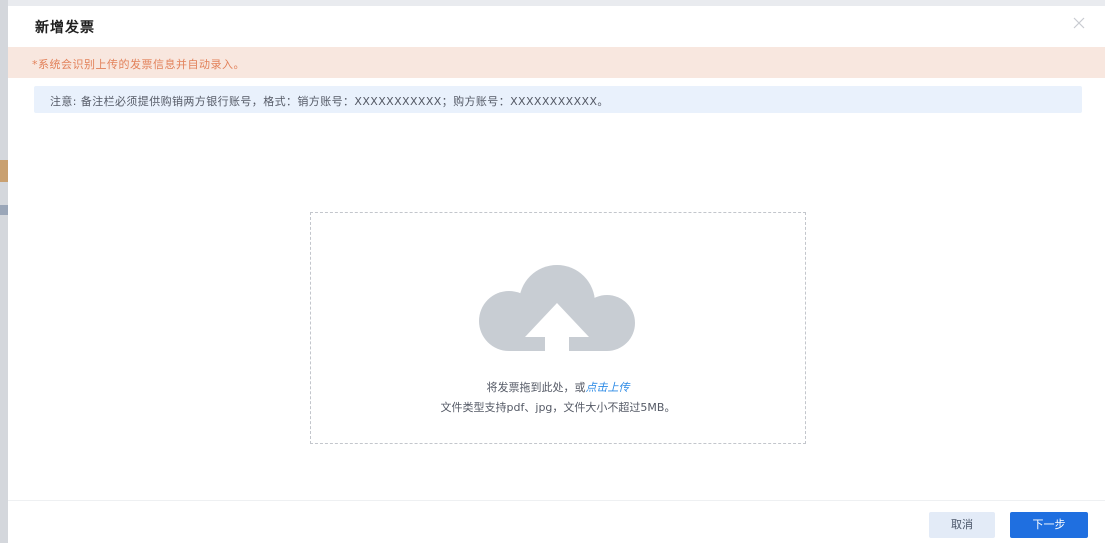 Image resolution: width=1105 pixels, height=543 pixels. I want to click on background-page-edge, so click(4, 271).